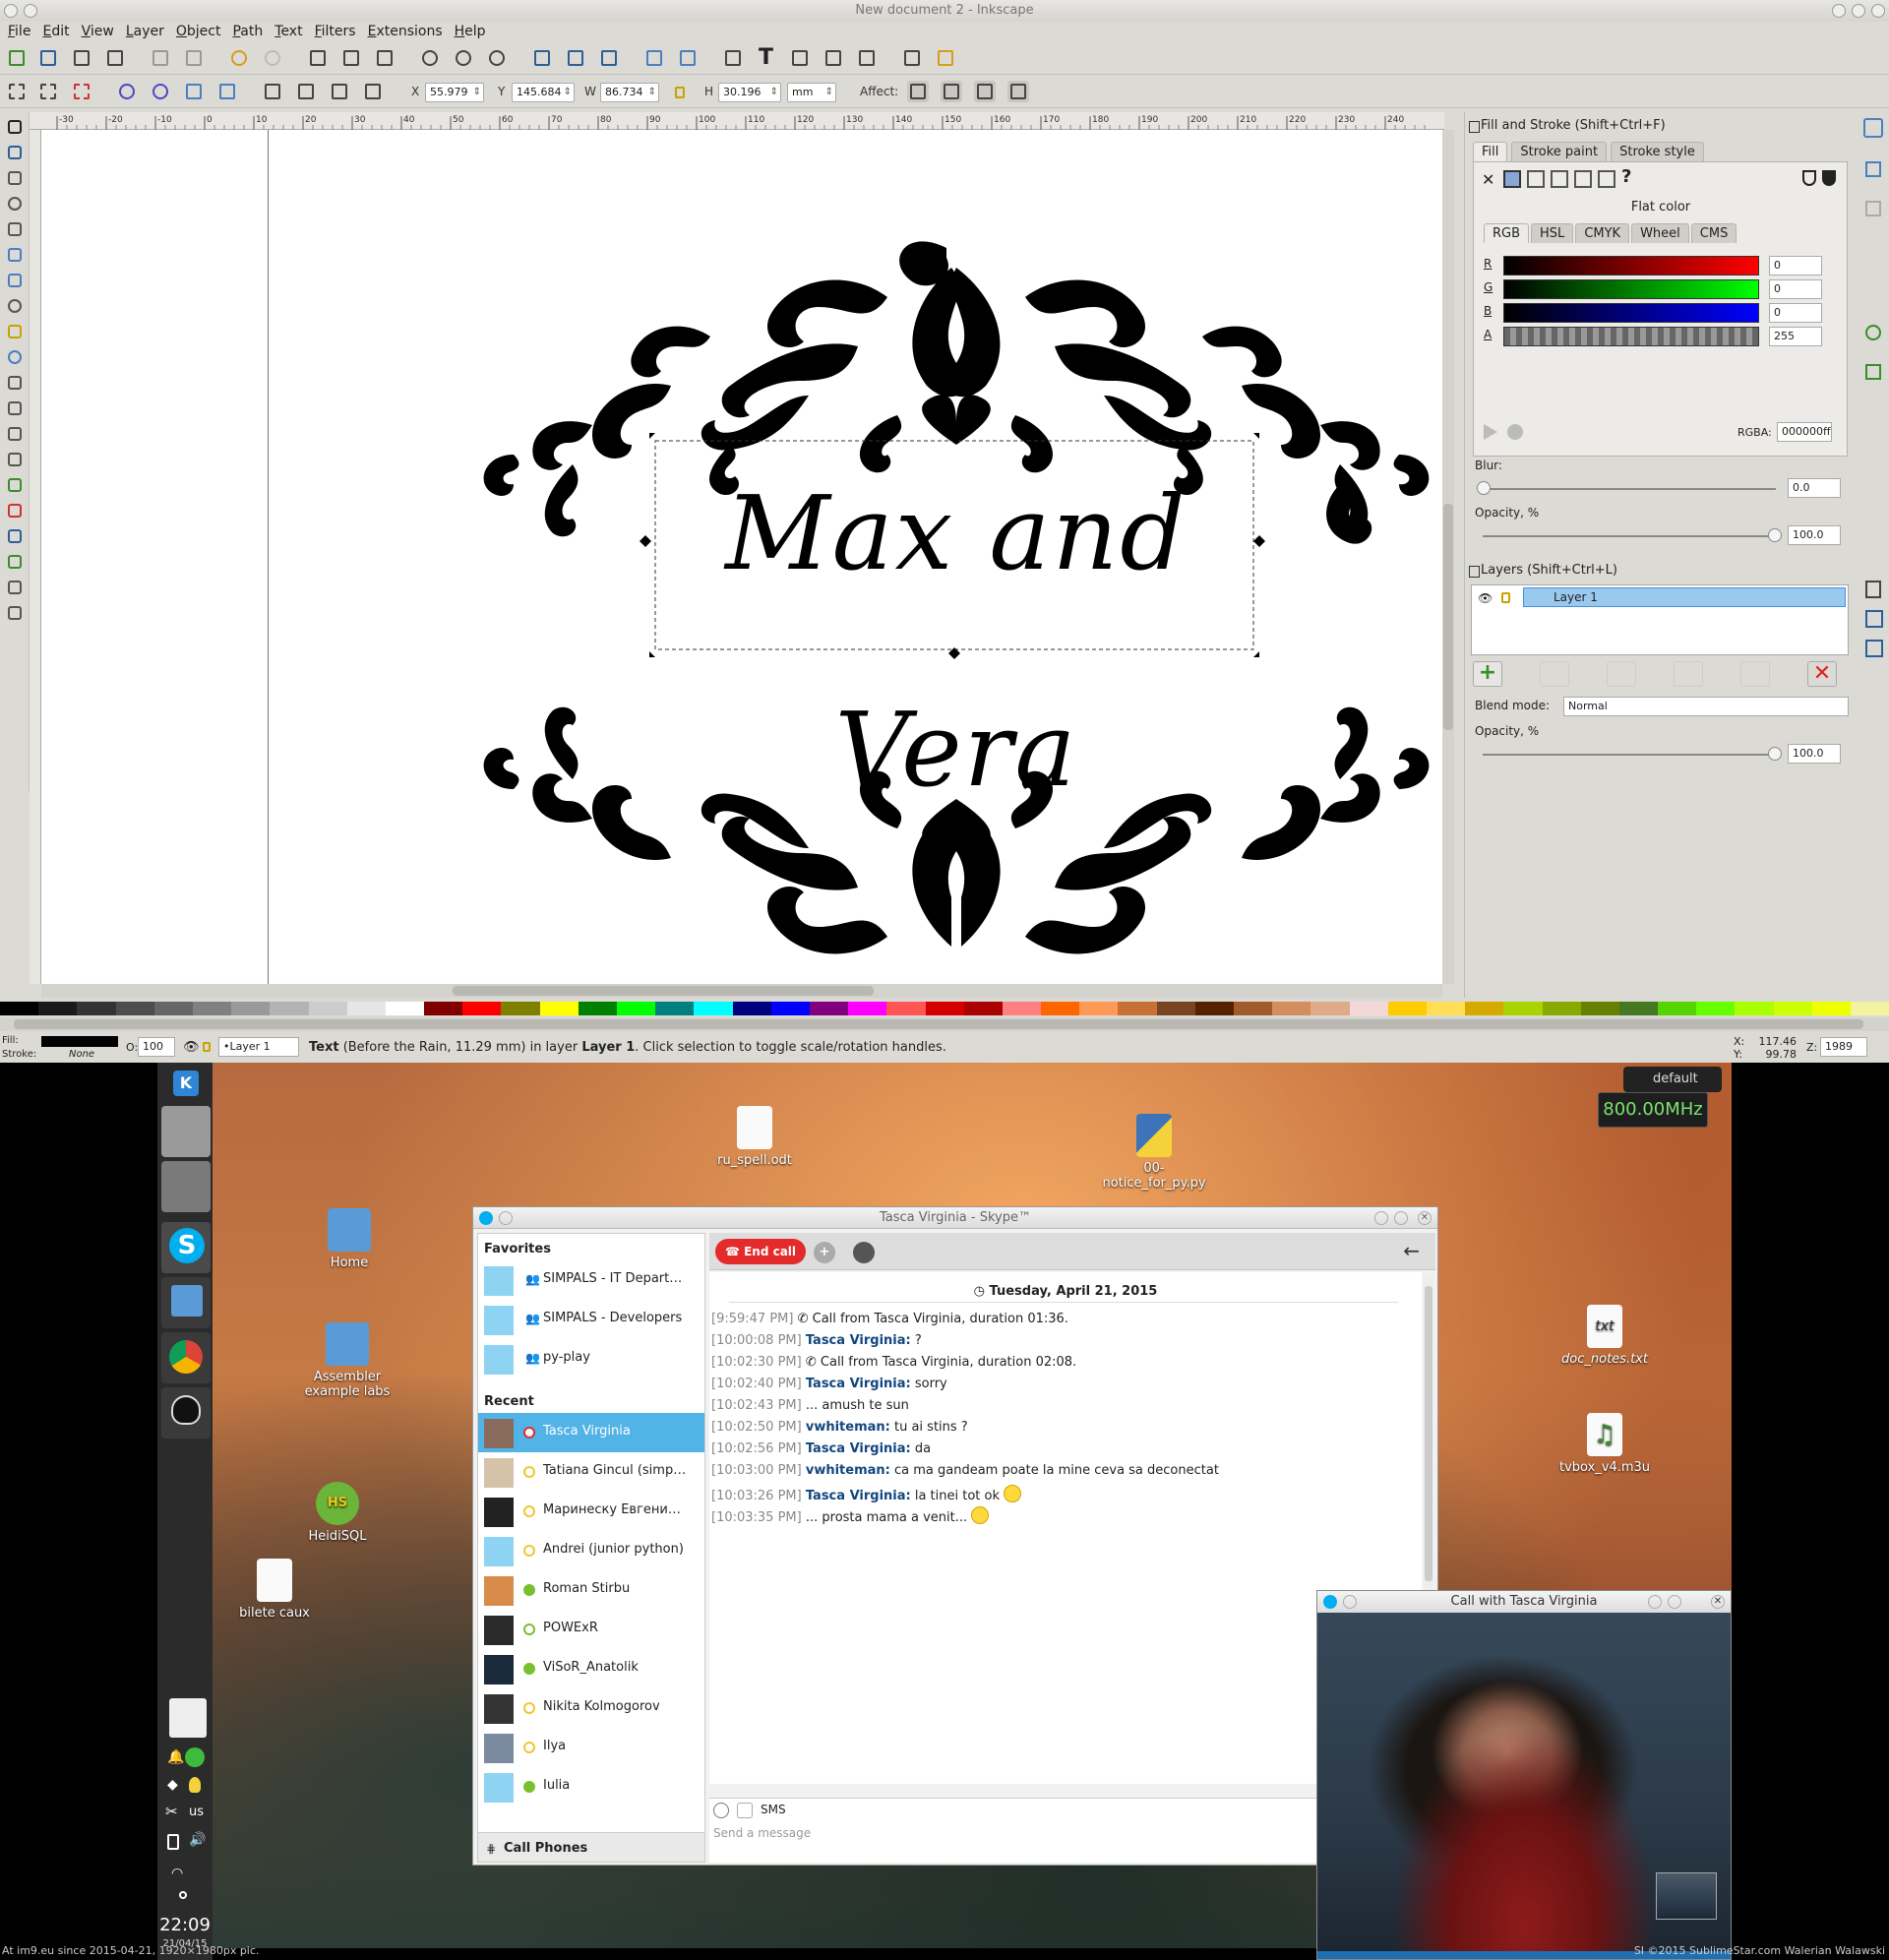 This screenshot has width=1889, height=1960. Describe the element at coordinates (115, 58) in the screenshot. I see `print-icon` at that location.